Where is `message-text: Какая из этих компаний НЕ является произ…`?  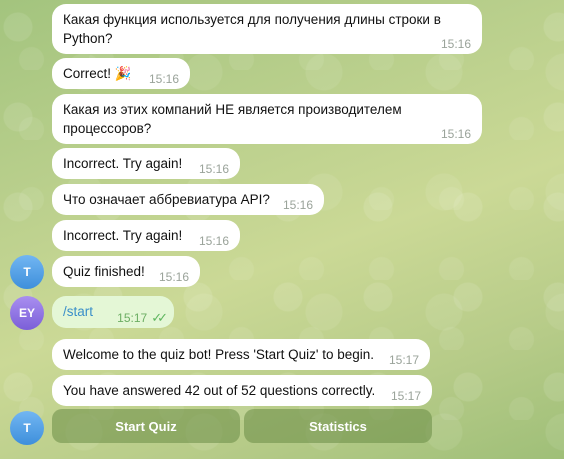
message-text: Какая из этих компаний НЕ является произ… is located at coordinates (232, 119).